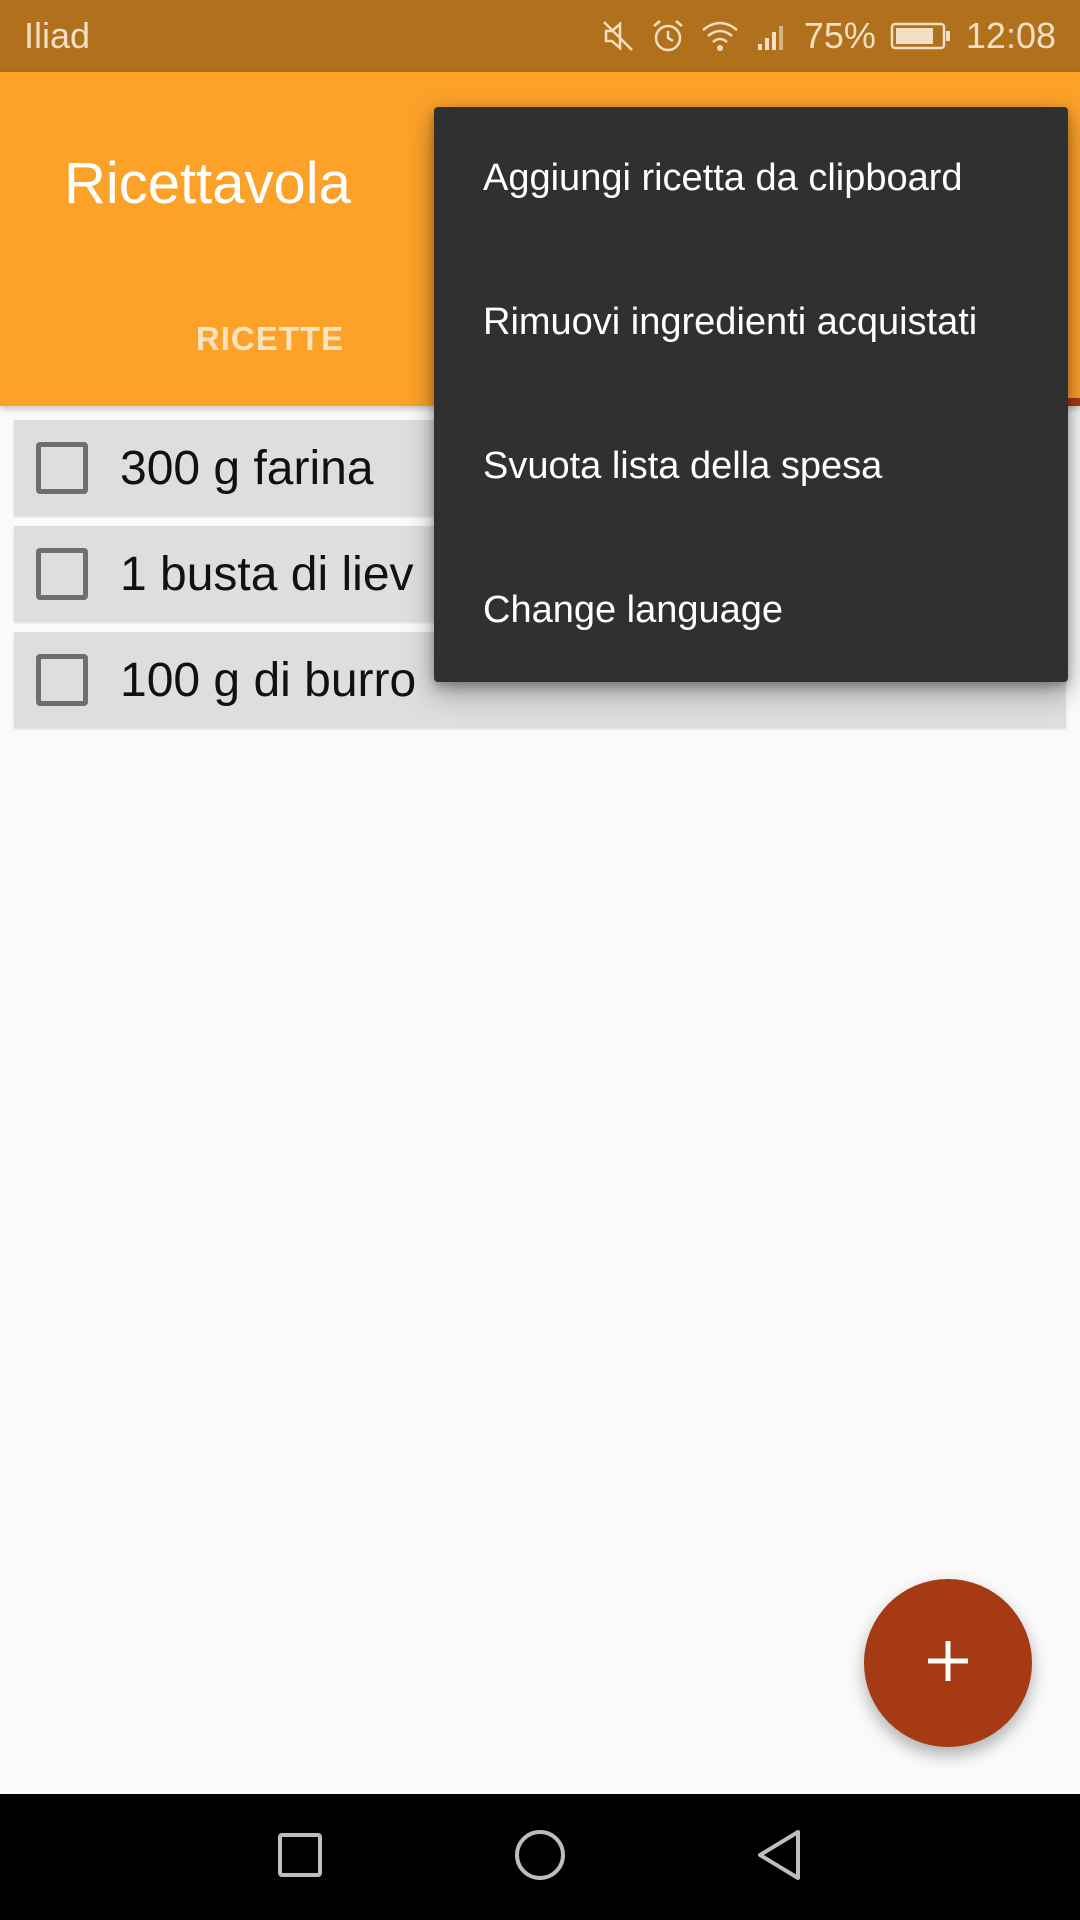  I want to click on home-icon, so click(540, 1857).